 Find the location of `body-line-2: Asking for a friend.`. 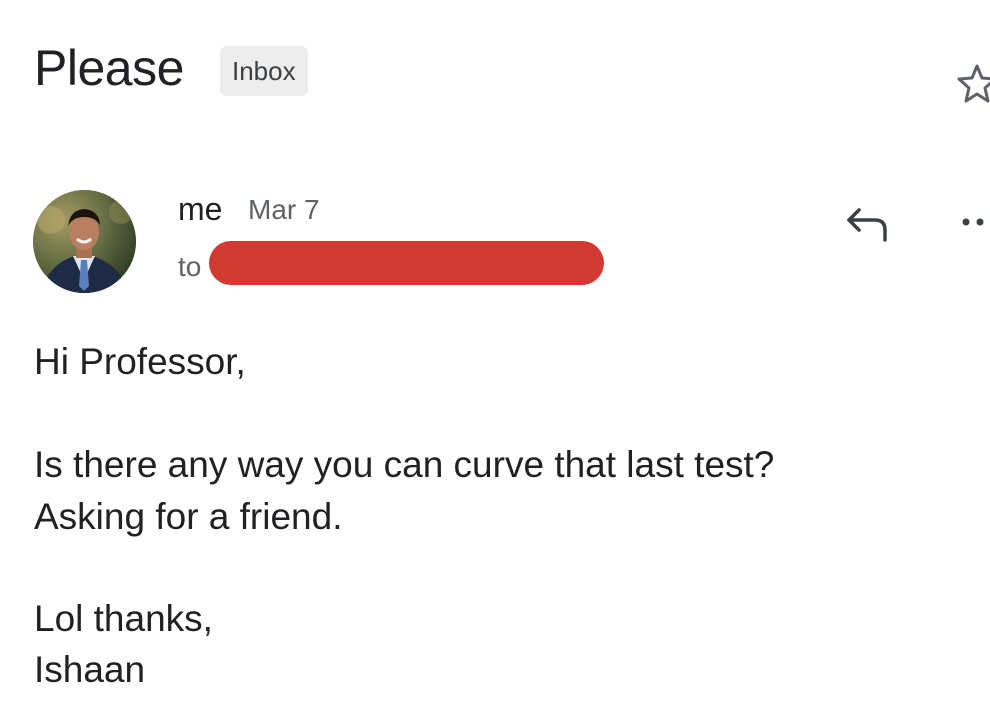

body-line-2: Asking for a friend. is located at coordinates (188, 516).